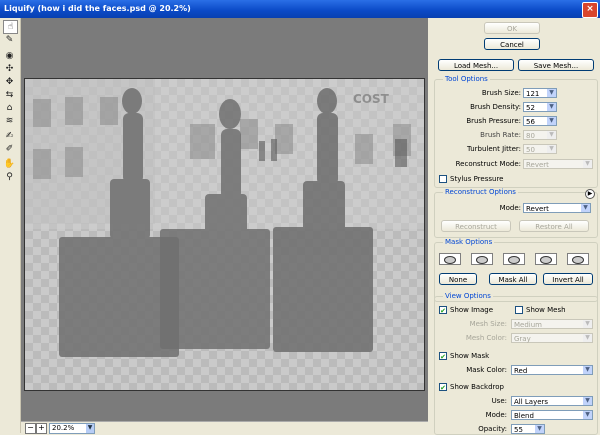  What do you see at coordinates (493, 121) in the screenshot?
I see `brush-pressure-label: Brush Pressure:` at bounding box center [493, 121].